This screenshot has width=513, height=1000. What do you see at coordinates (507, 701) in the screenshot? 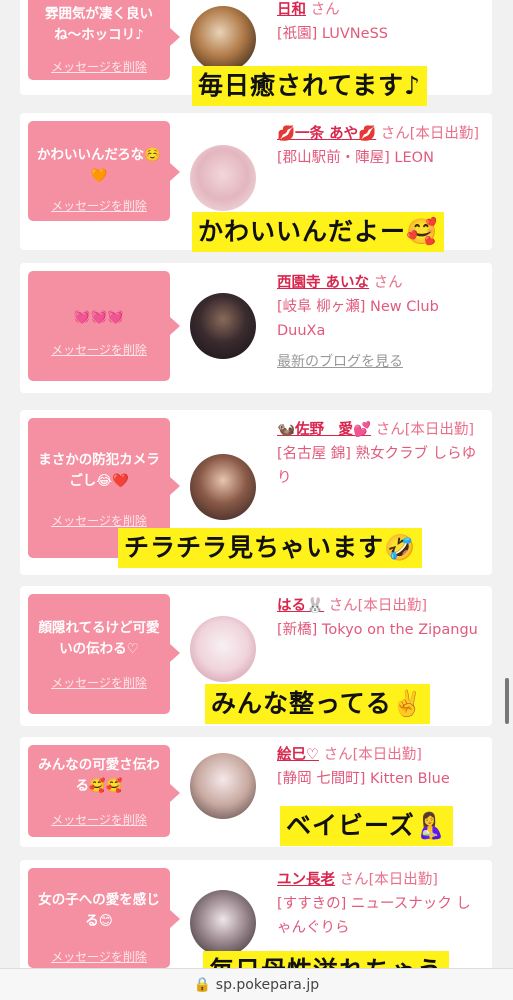
I see `scrollbar` at bounding box center [507, 701].